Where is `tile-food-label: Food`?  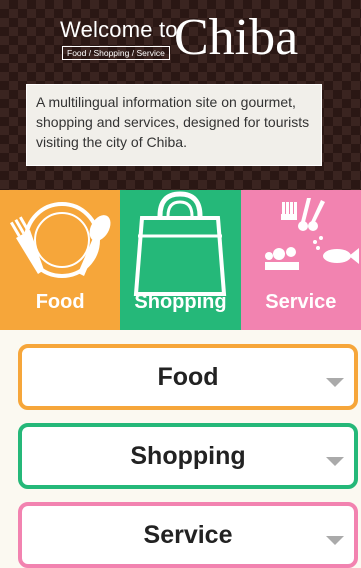 tile-food-label: Food is located at coordinates (60, 302).